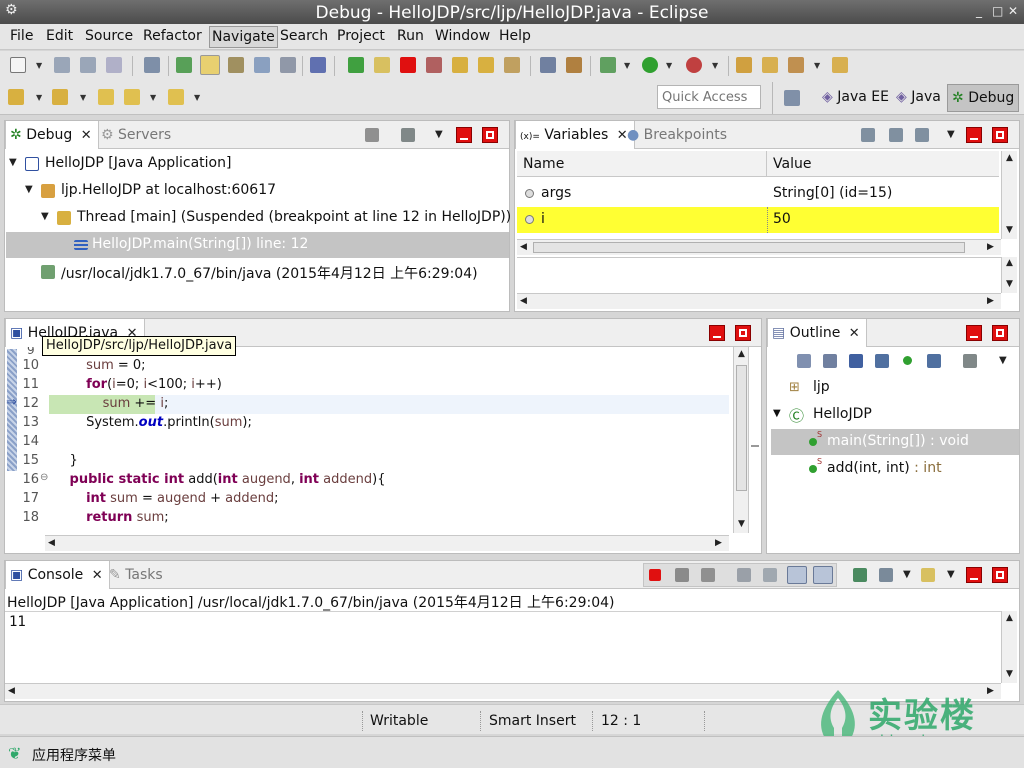 The width and height of the screenshot is (1024, 768). Describe the element at coordinates (460, 65) in the screenshot. I see `step-into-icon` at that location.